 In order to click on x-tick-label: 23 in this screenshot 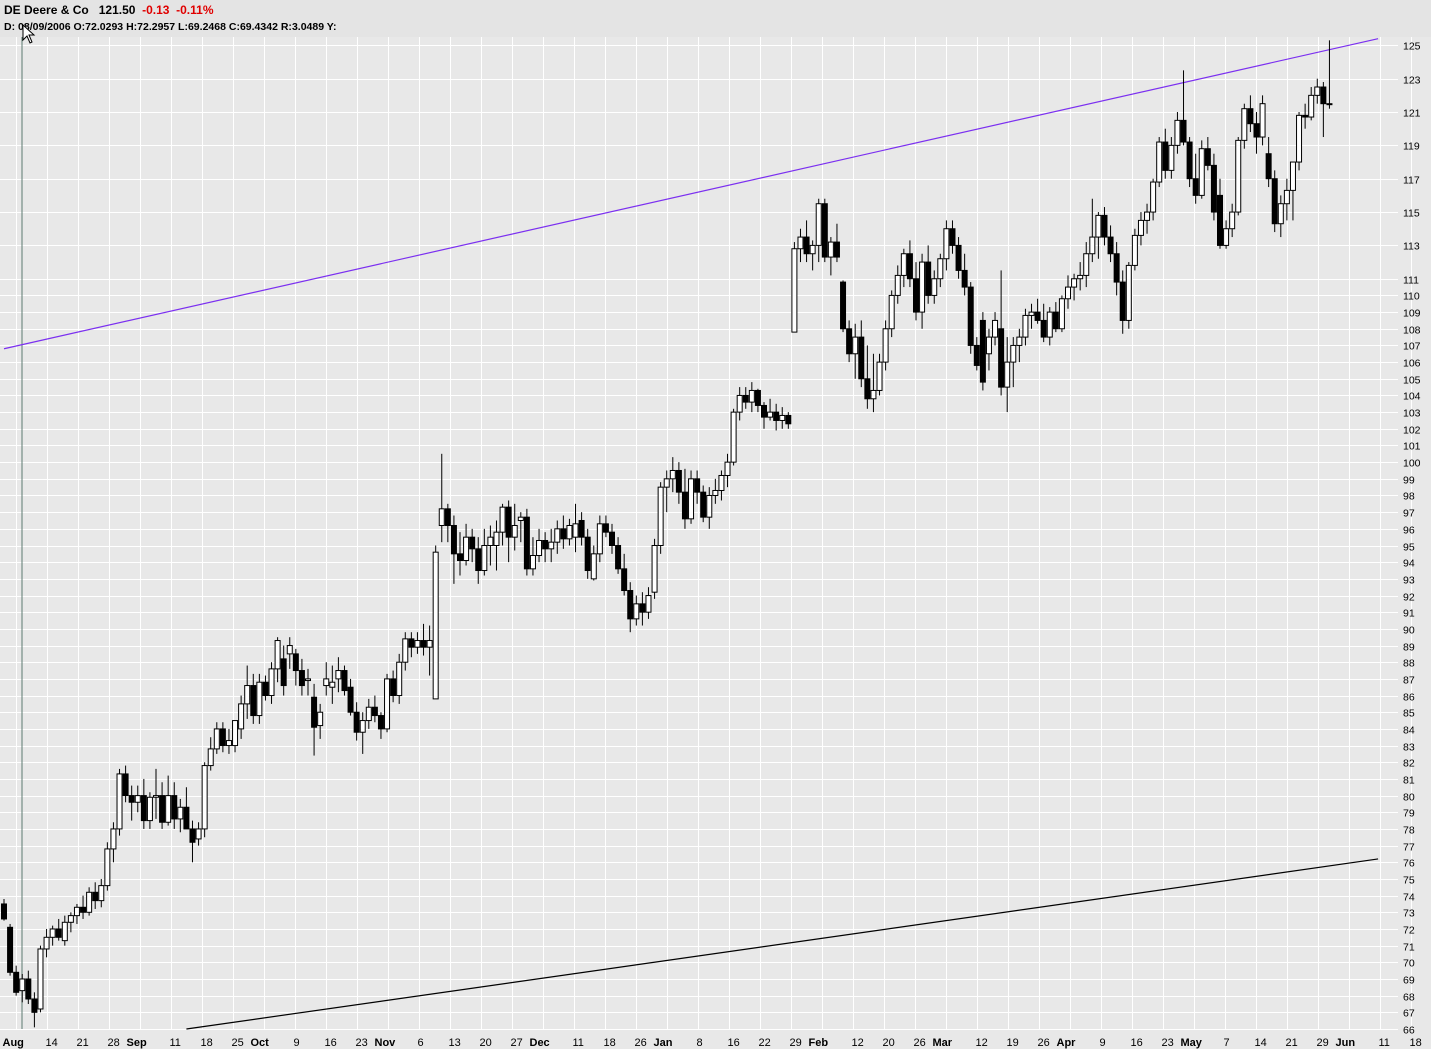, I will do `click(362, 1043)`.